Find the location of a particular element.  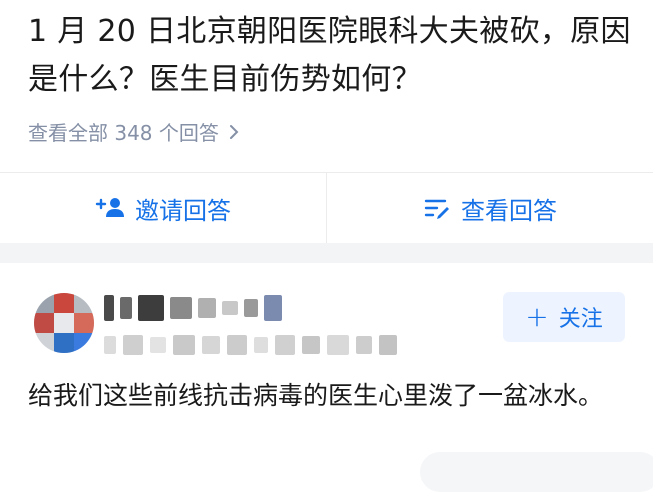

view-all-label: 查看全部 348 个回答 is located at coordinates (123, 133).